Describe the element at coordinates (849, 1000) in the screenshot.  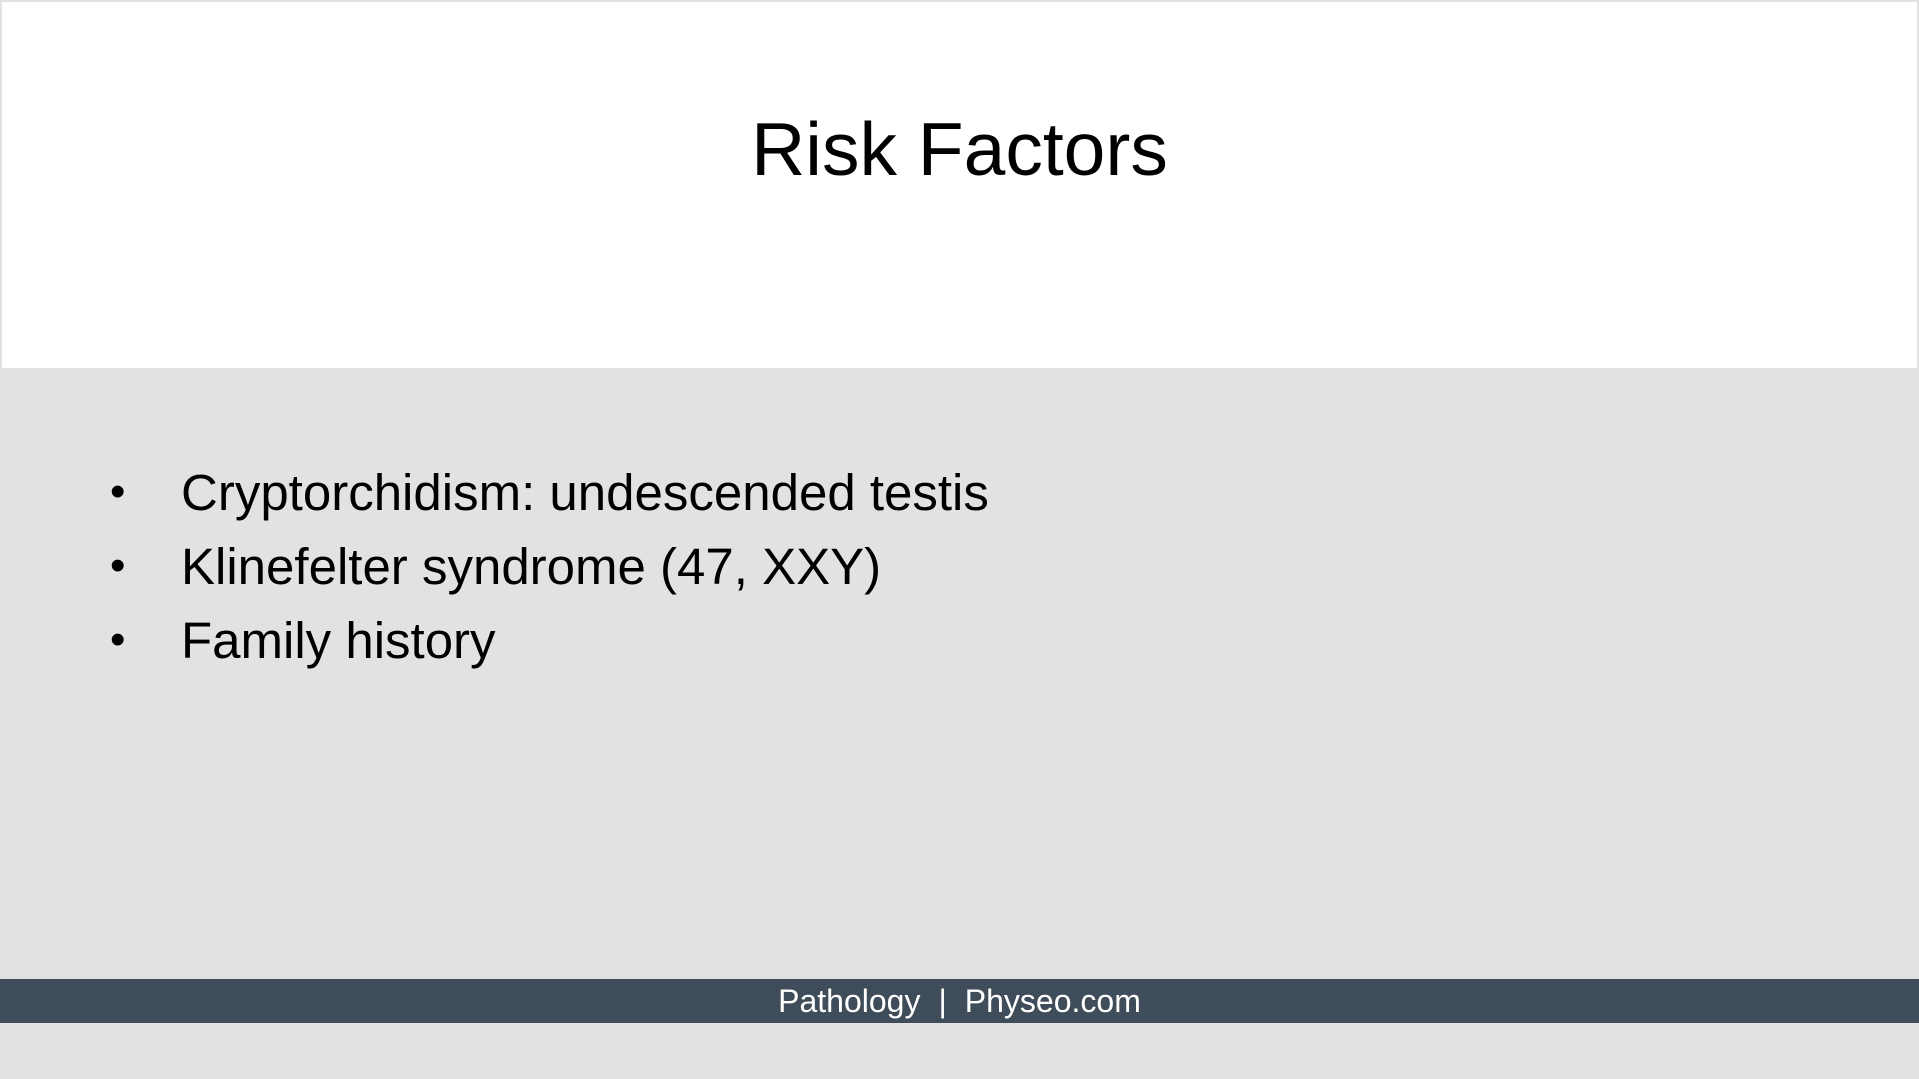
I see `footer-subject: Pathology` at that location.